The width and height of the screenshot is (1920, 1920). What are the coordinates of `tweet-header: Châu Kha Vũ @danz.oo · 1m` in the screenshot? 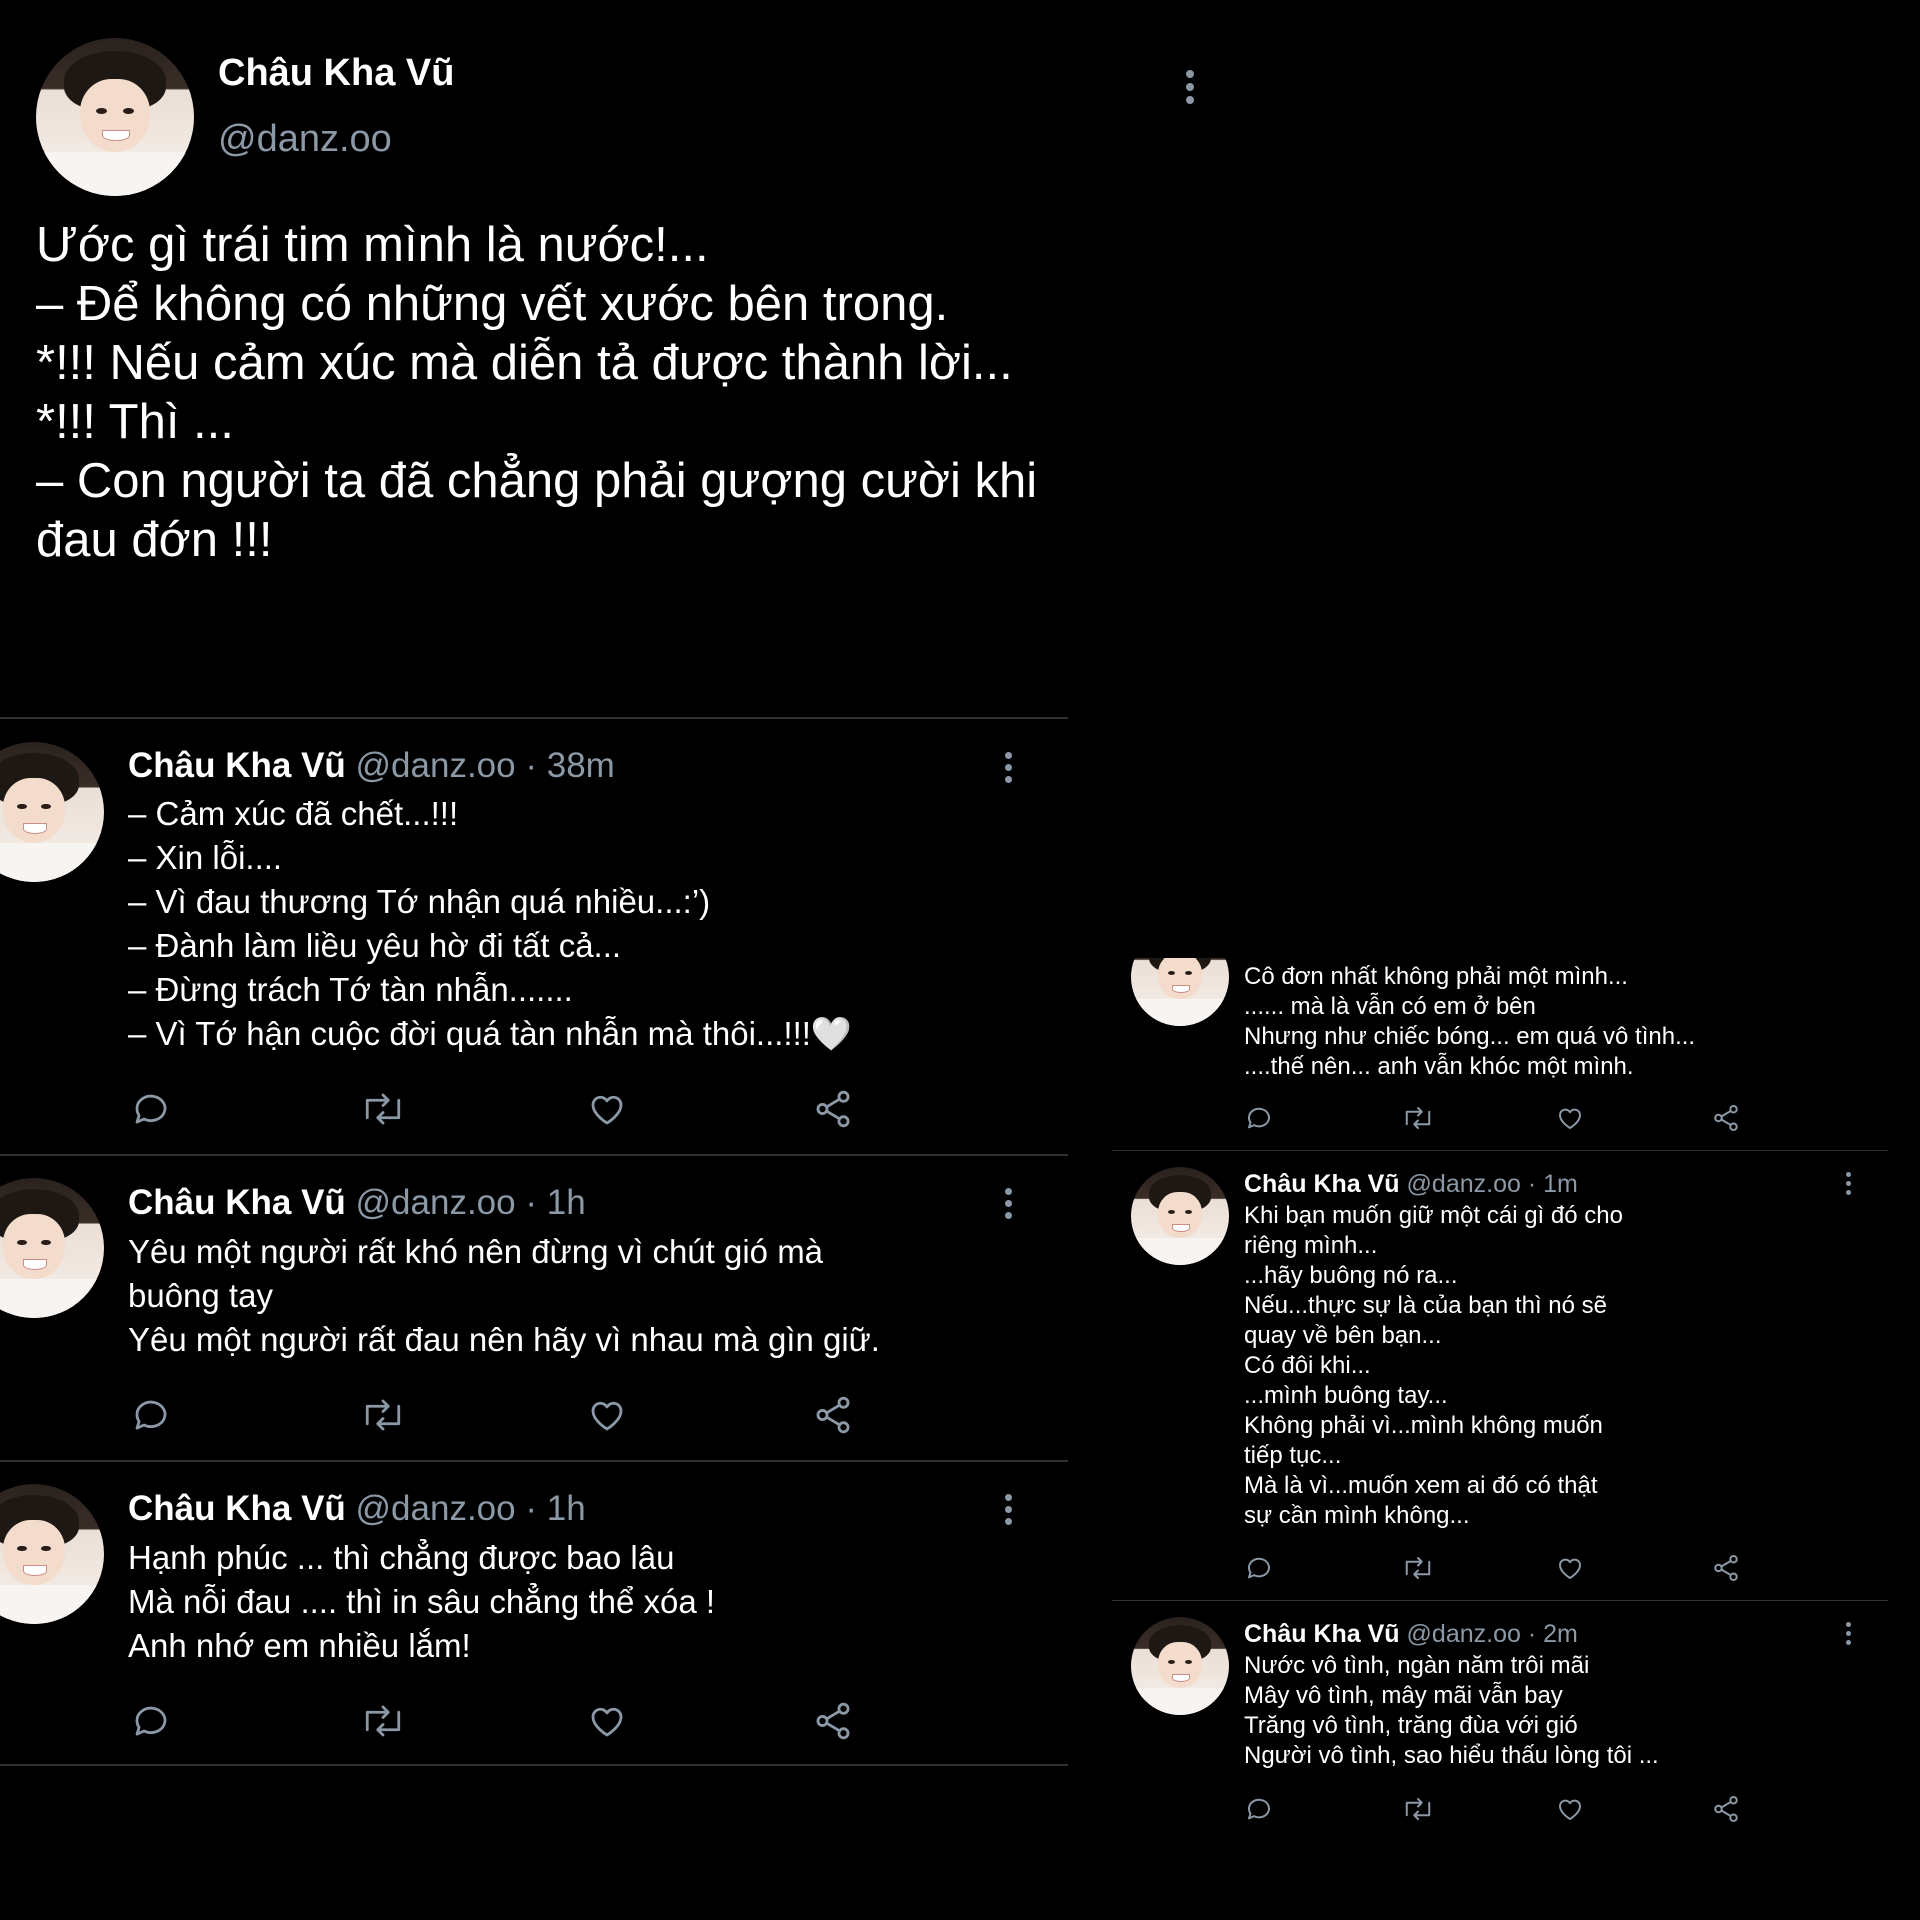 It's located at (1411, 1184).